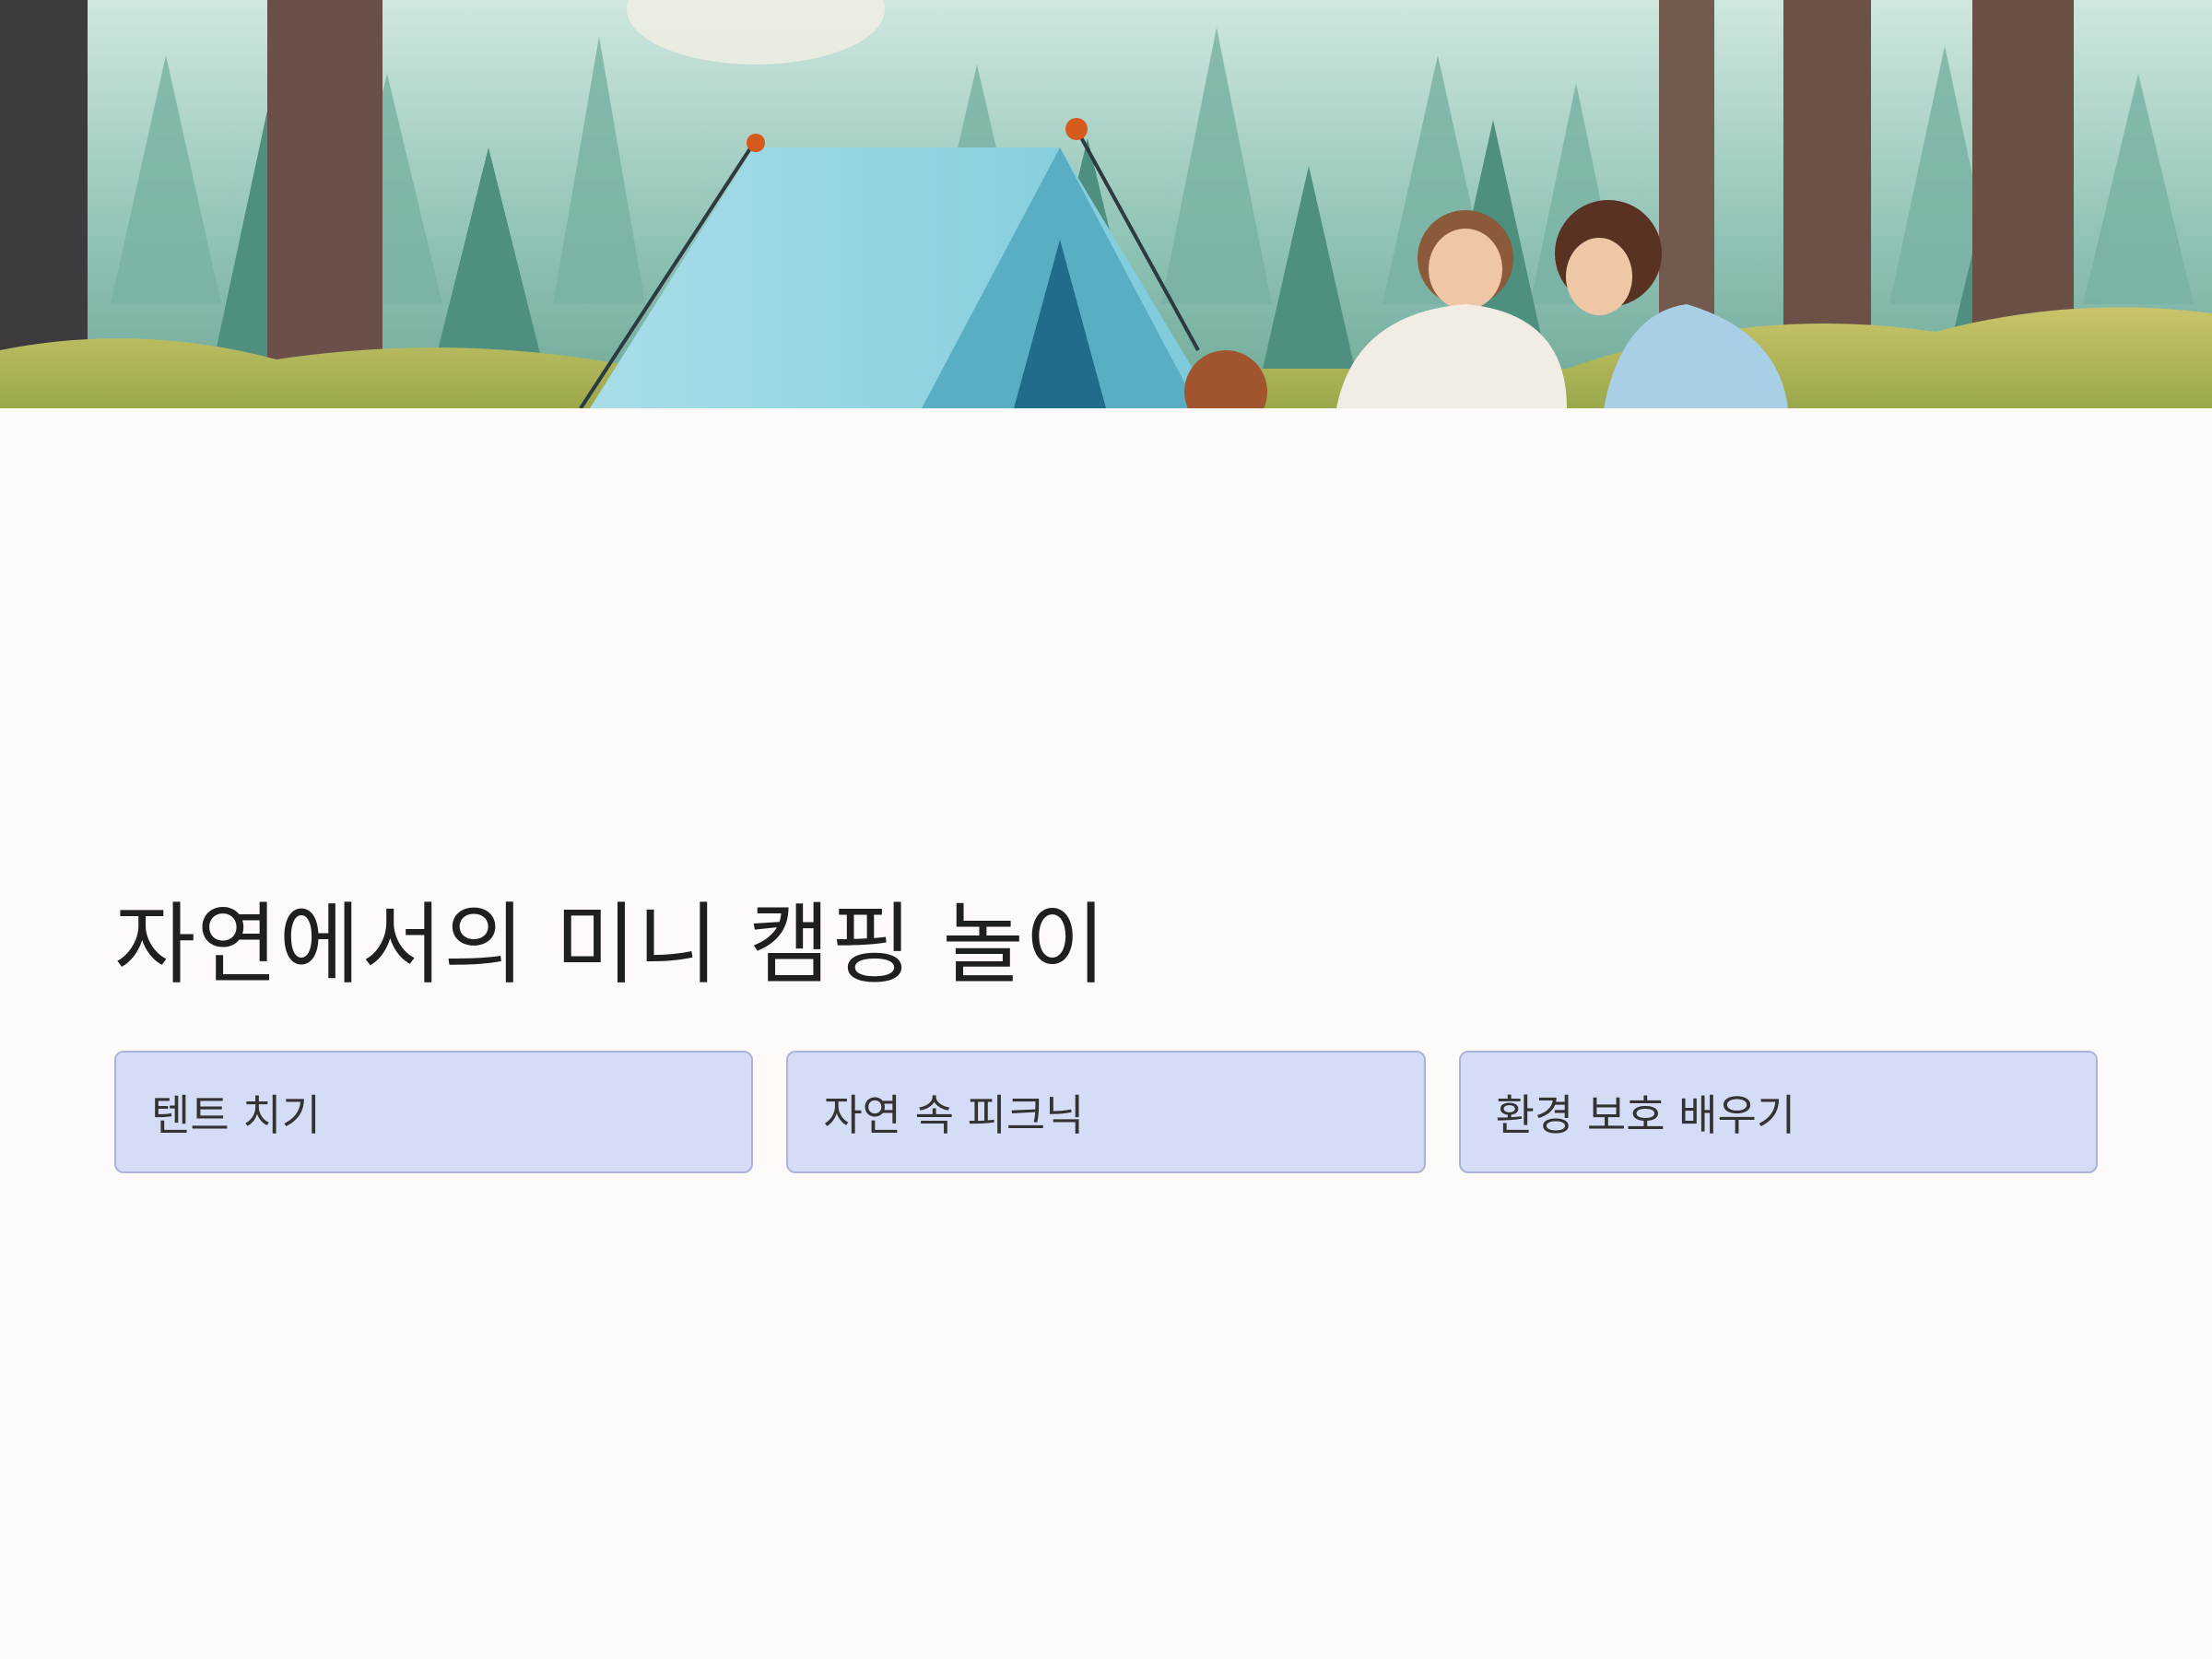 Image resolution: width=2212 pixels, height=1659 pixels. What do you see at coordinates (434, 1112) in the screenshot?
I see `card-tent-pitching: 텐트 치기` at bounding box center [434, 1112].